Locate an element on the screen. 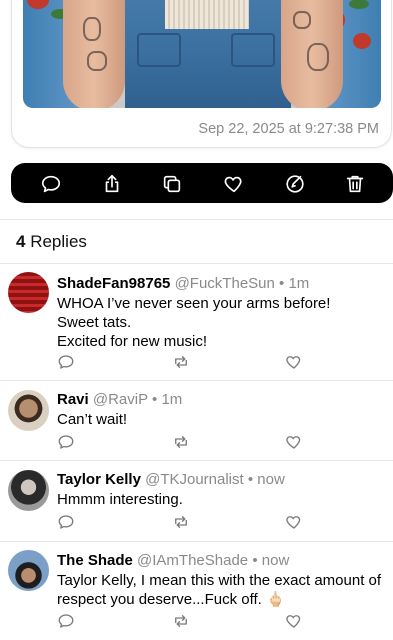 This screenshot has height=640, width=393. reply-text-line: Can’t wait! is located at coordinates (92, 419).